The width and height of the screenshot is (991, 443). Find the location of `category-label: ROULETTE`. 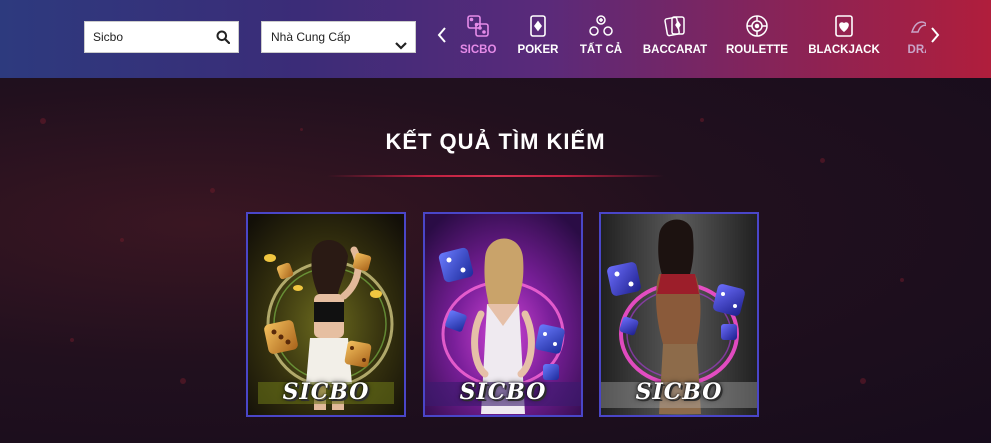

category-label: ROULETTE is located at coordinates (757, 50).